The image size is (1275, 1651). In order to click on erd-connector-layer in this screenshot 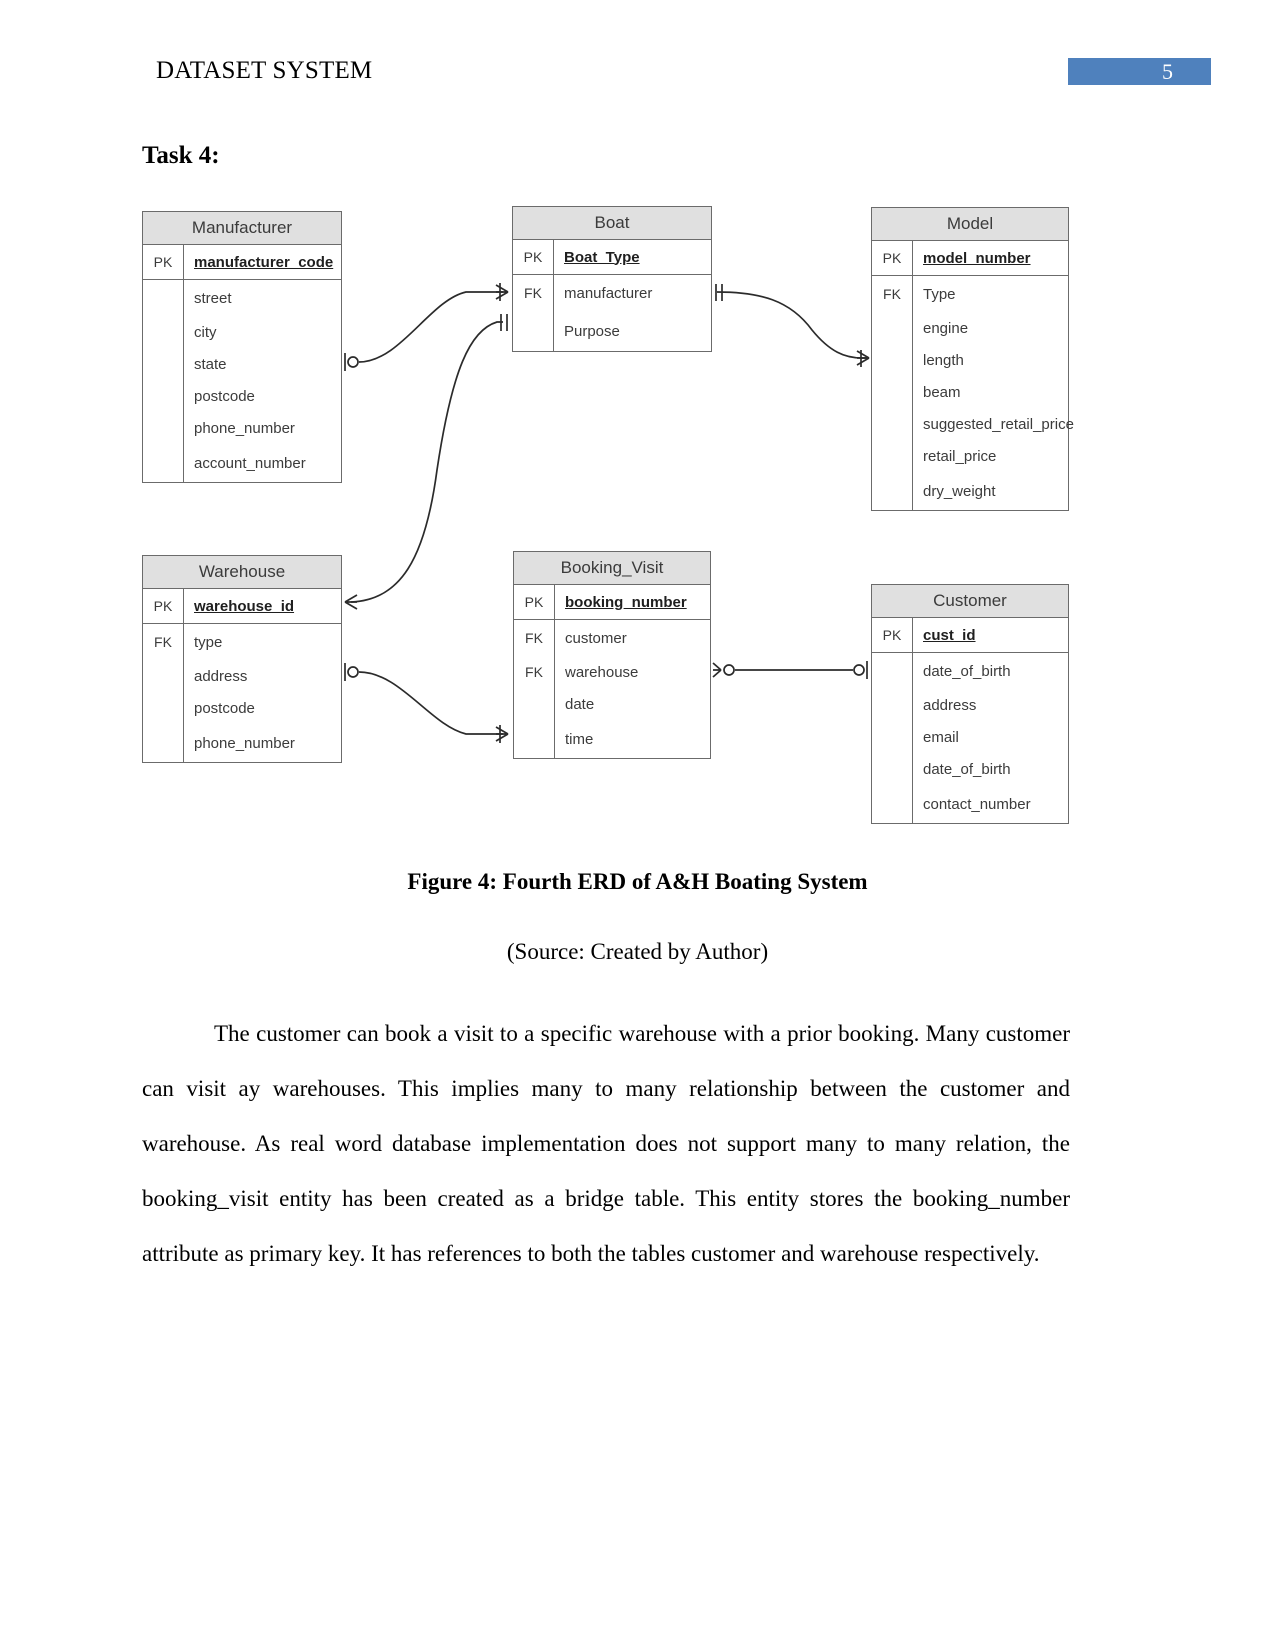, I will do `click(607, 513)`.